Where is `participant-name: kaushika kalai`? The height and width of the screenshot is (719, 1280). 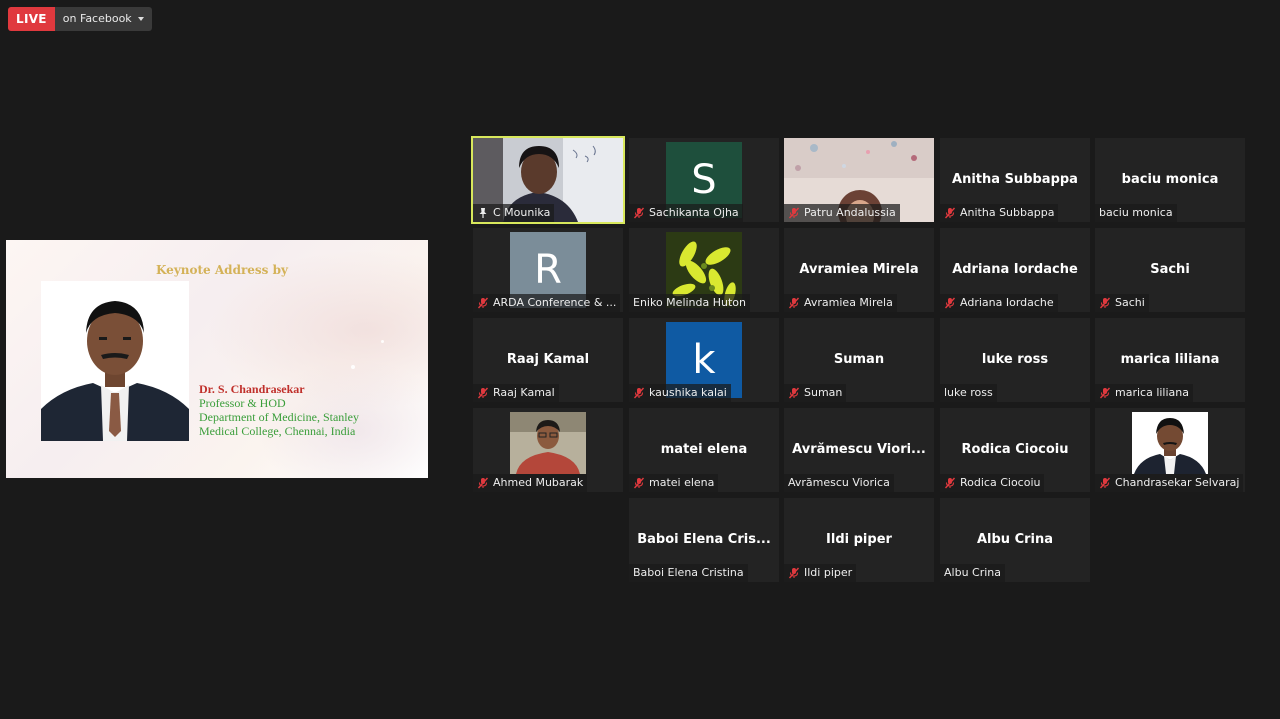
participant-name: kaushika kalai is located at coordinates (688, 392).